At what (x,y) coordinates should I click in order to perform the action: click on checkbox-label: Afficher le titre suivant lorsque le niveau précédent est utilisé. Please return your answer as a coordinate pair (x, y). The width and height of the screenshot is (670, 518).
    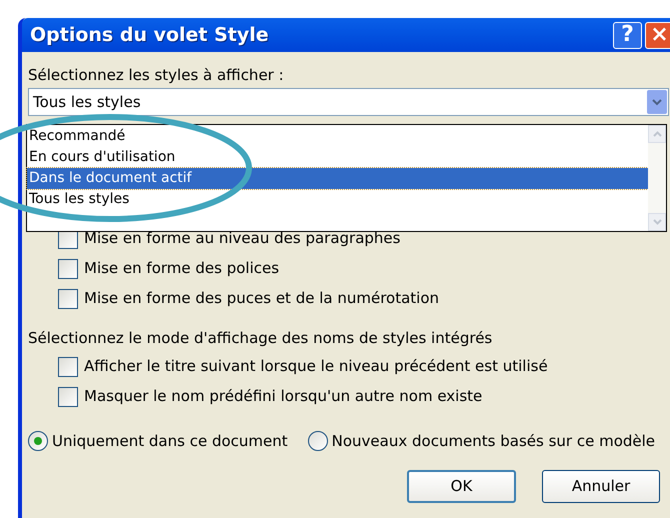
    Looking at the image, I should click on (316, 367).